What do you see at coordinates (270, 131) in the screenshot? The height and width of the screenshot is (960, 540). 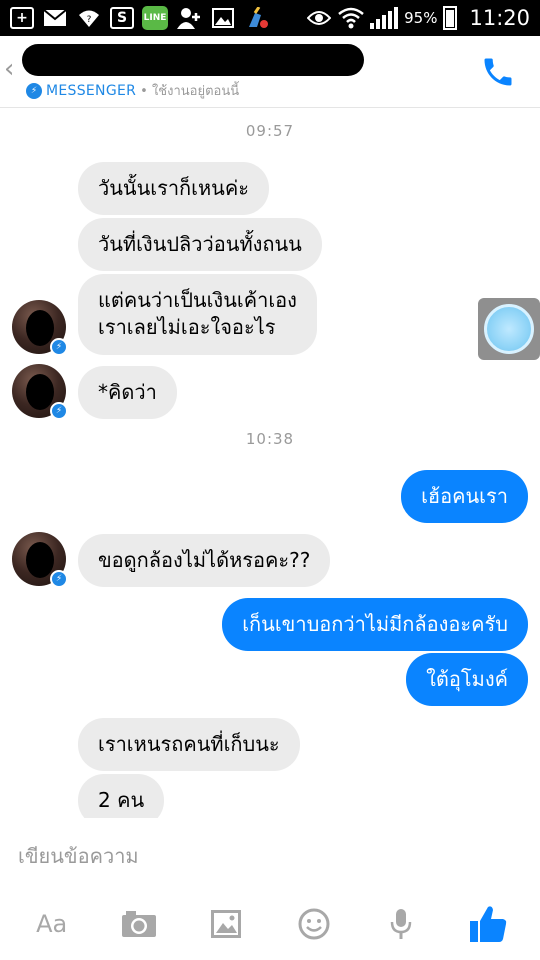 I see `timestamp: 09:57` at bounding box center [270, 131].